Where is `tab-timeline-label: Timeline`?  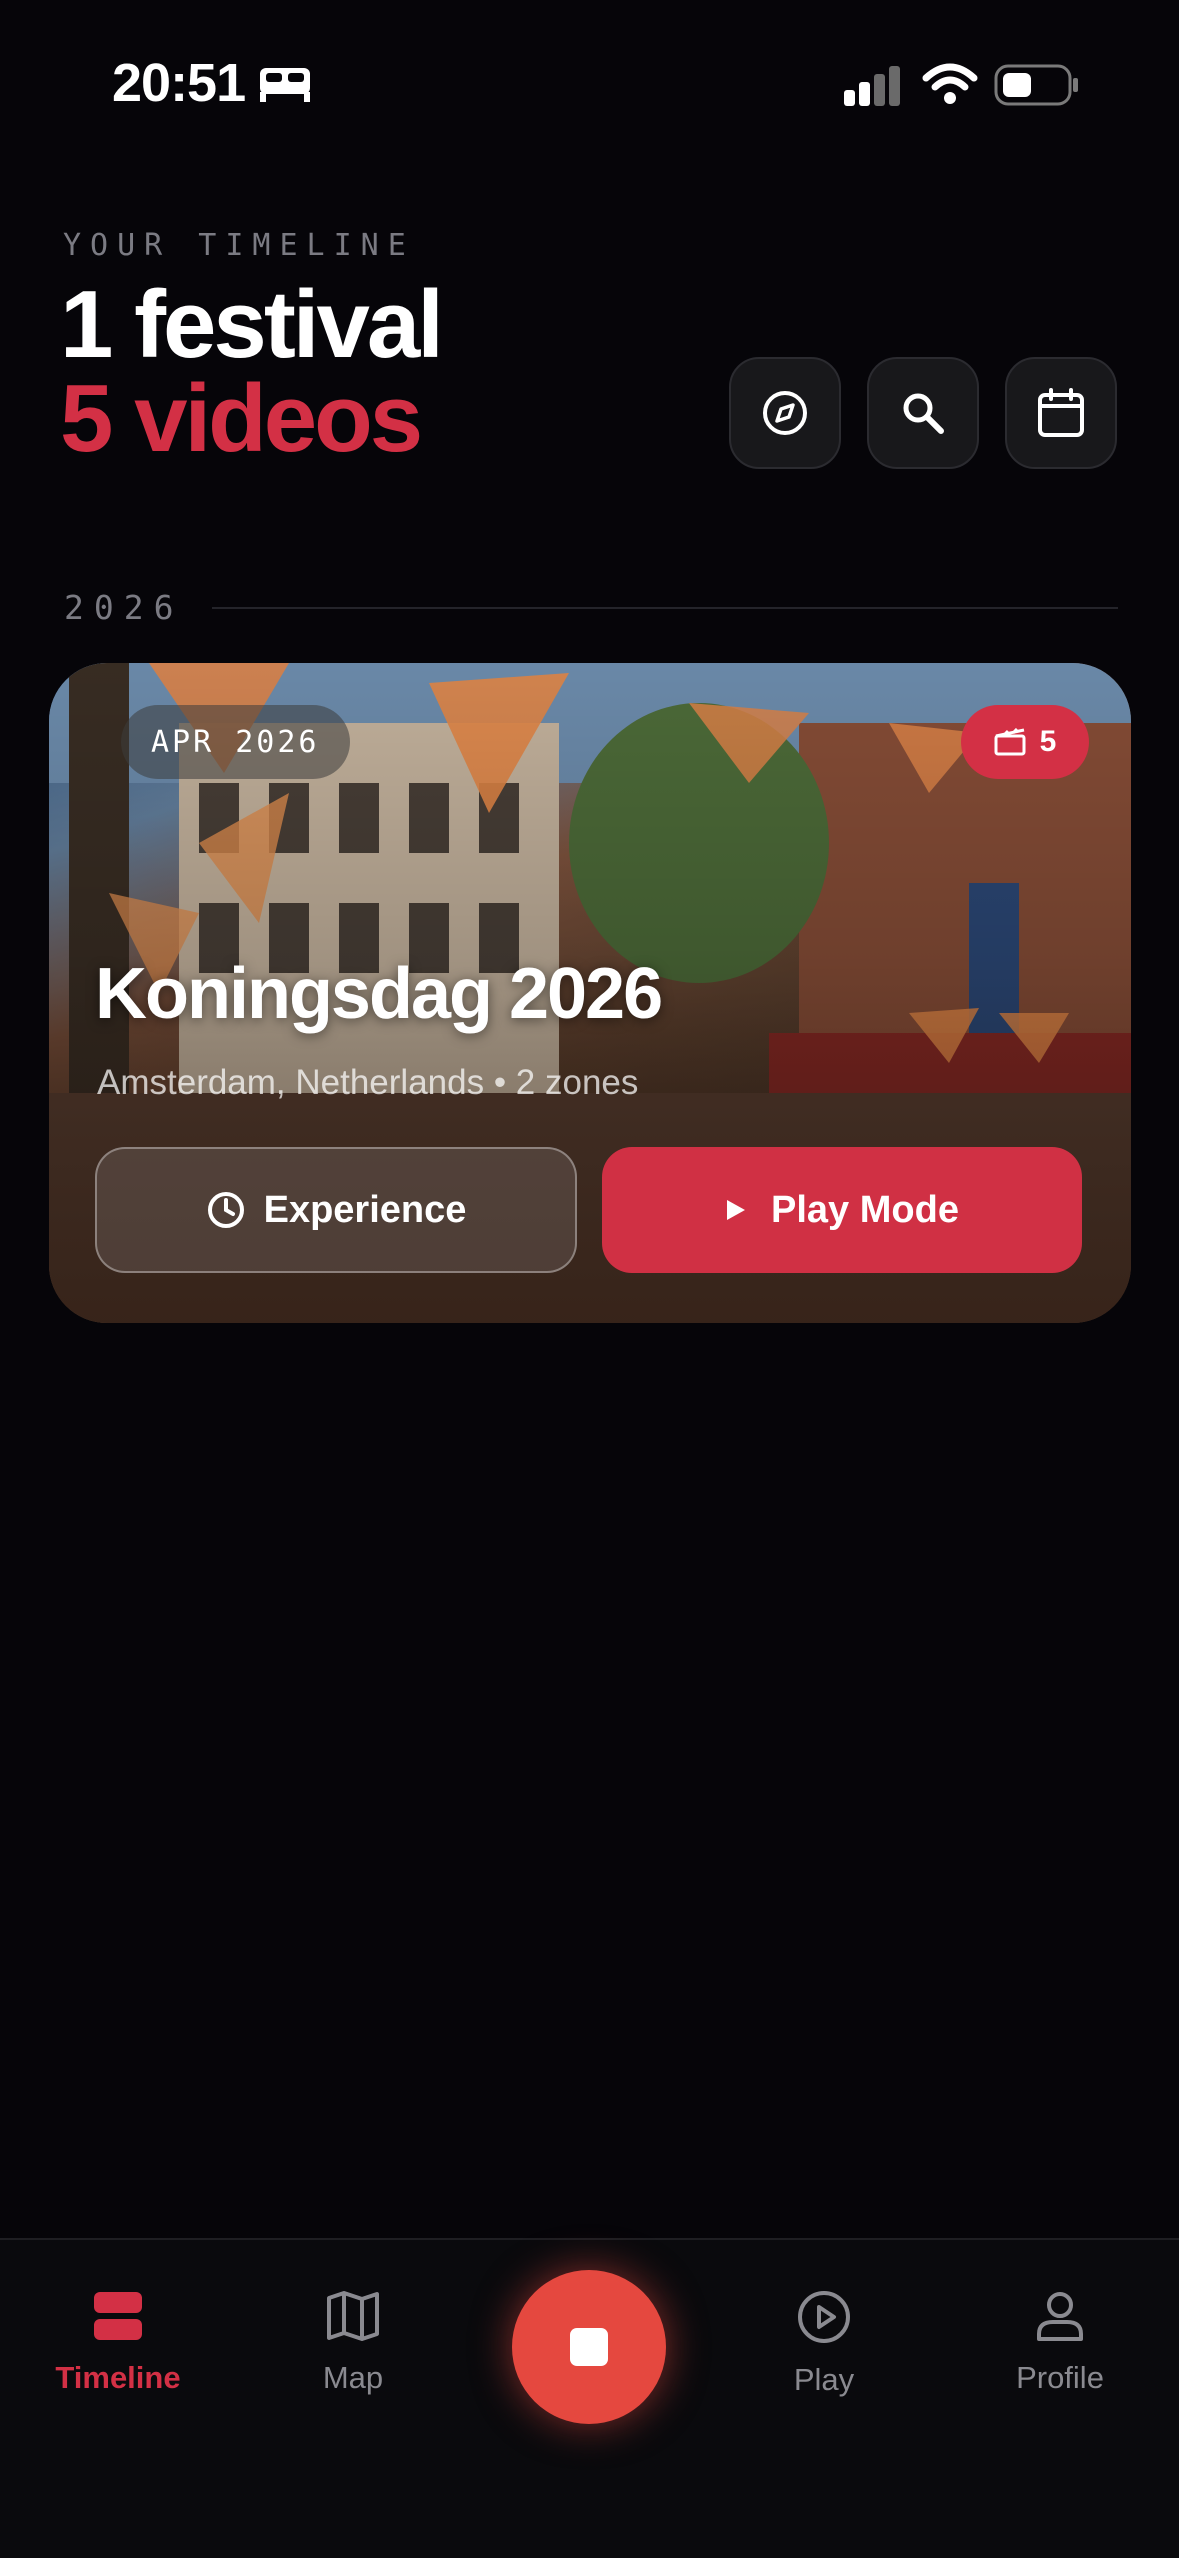 tab-timeline-label: Timeline is located at coordinates (118, 2377).